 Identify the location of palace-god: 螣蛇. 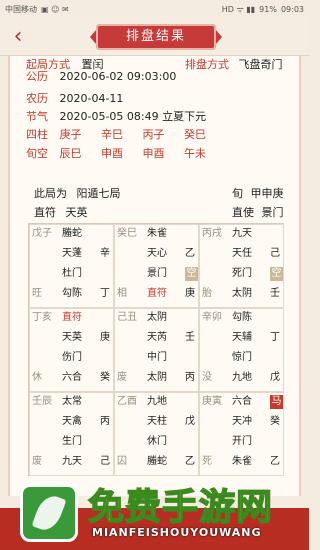
(72, 233).